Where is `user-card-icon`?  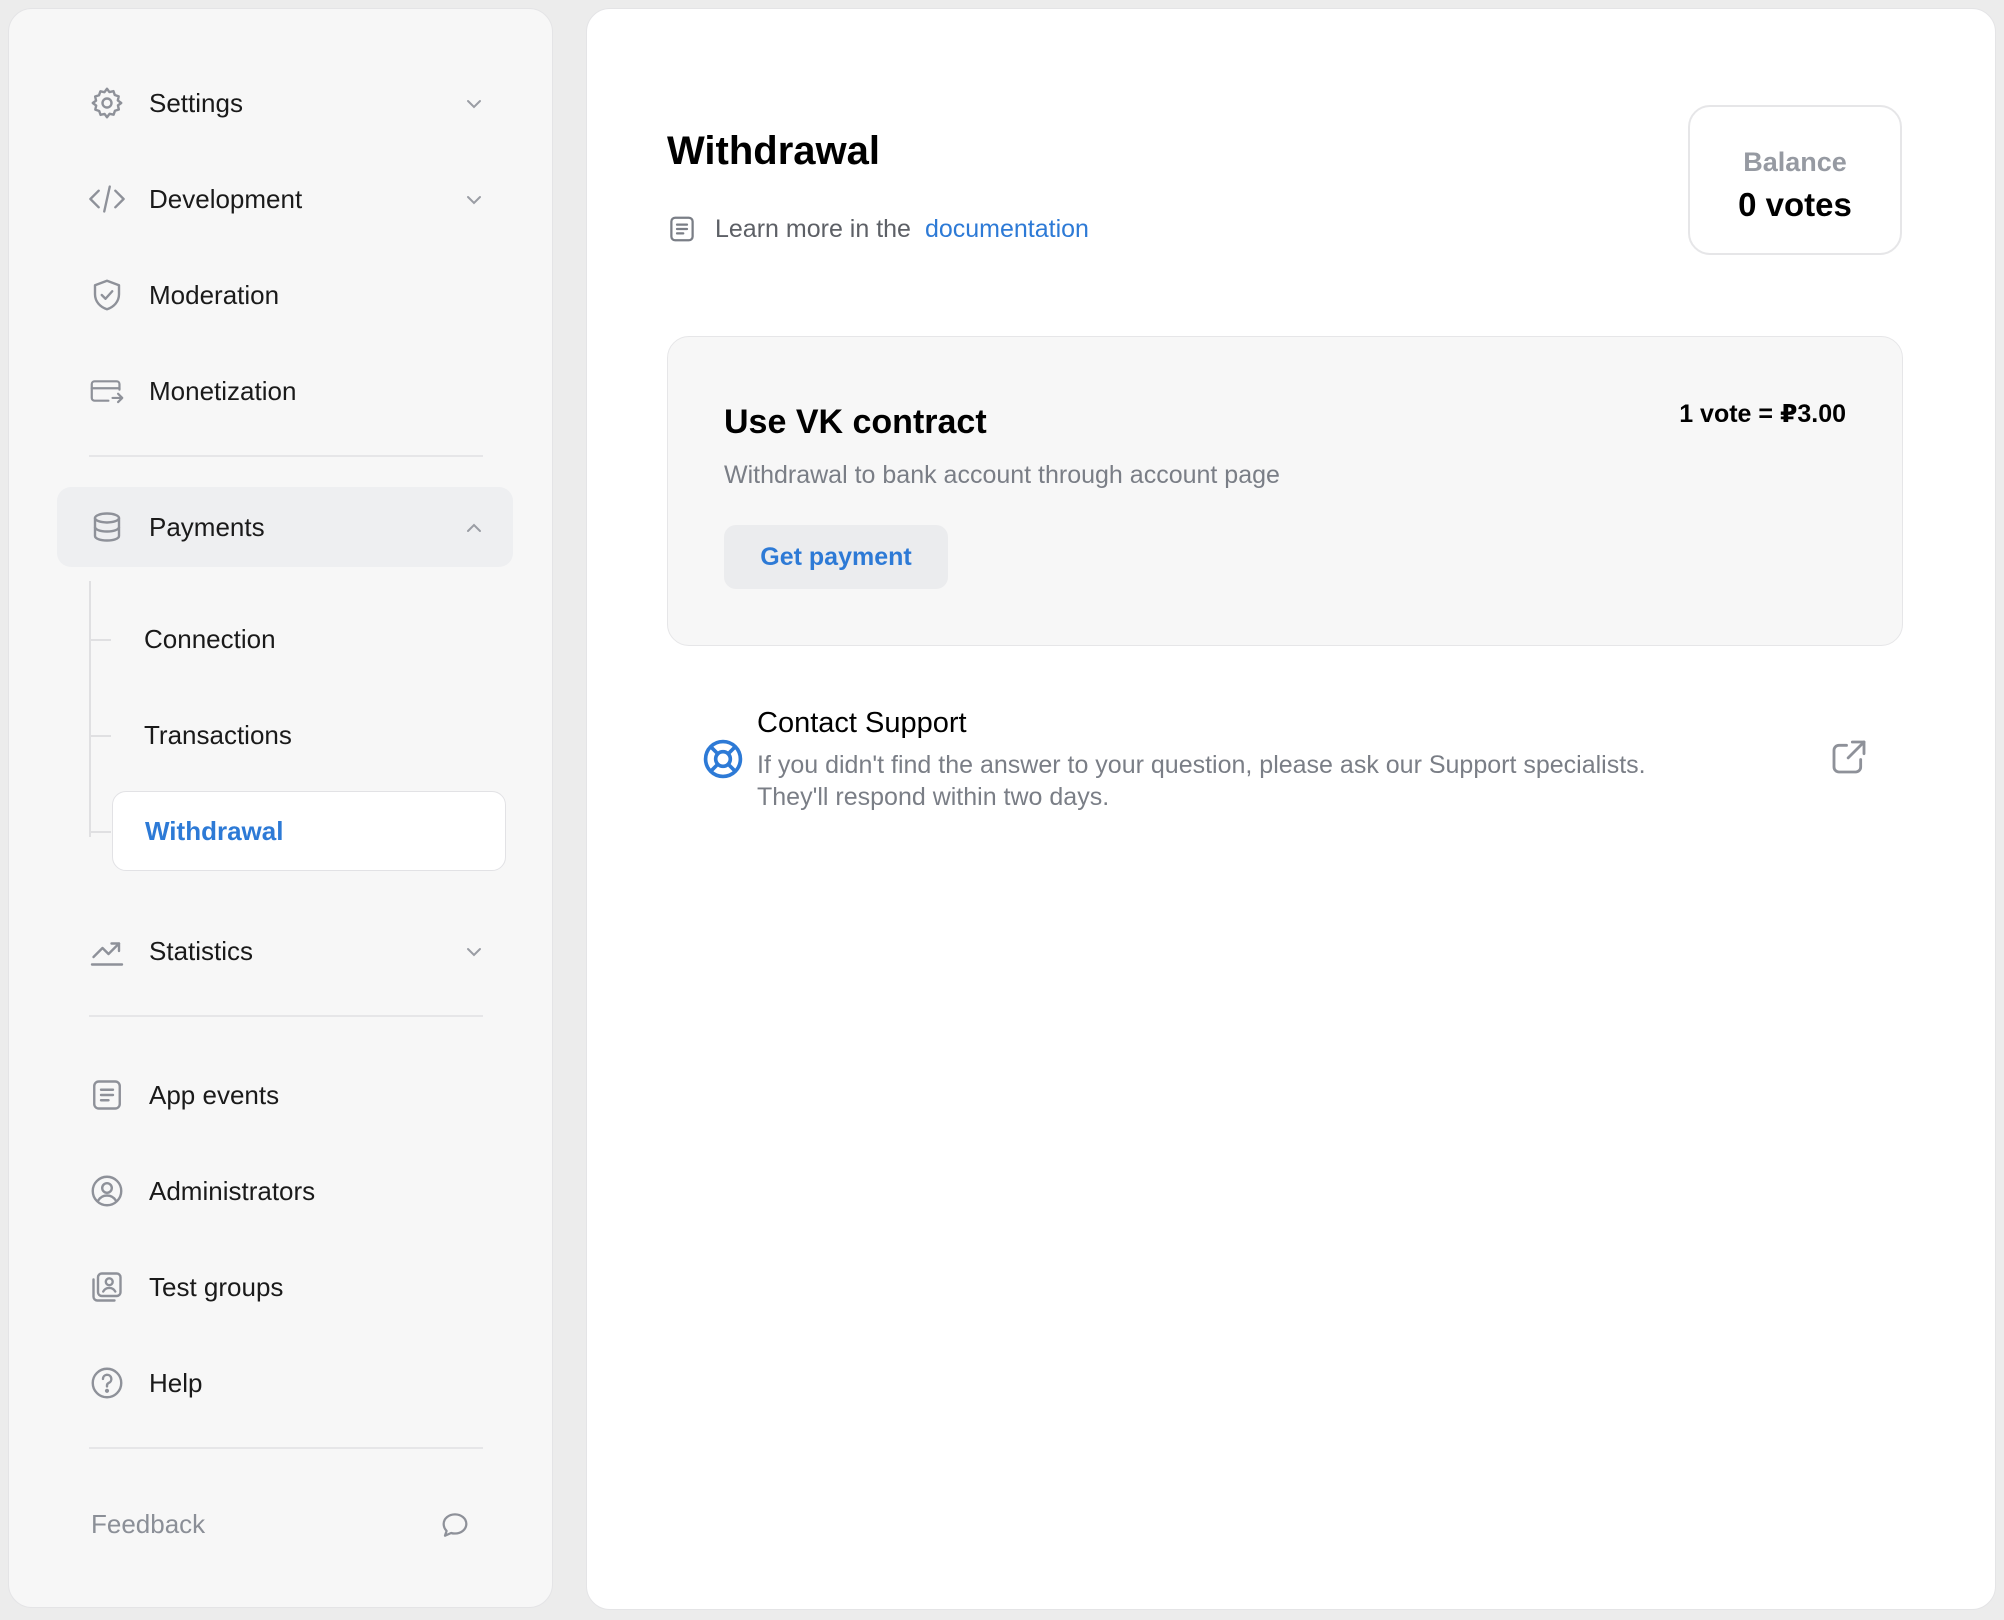
user-card-icon is located at coordinates (107, 1287).